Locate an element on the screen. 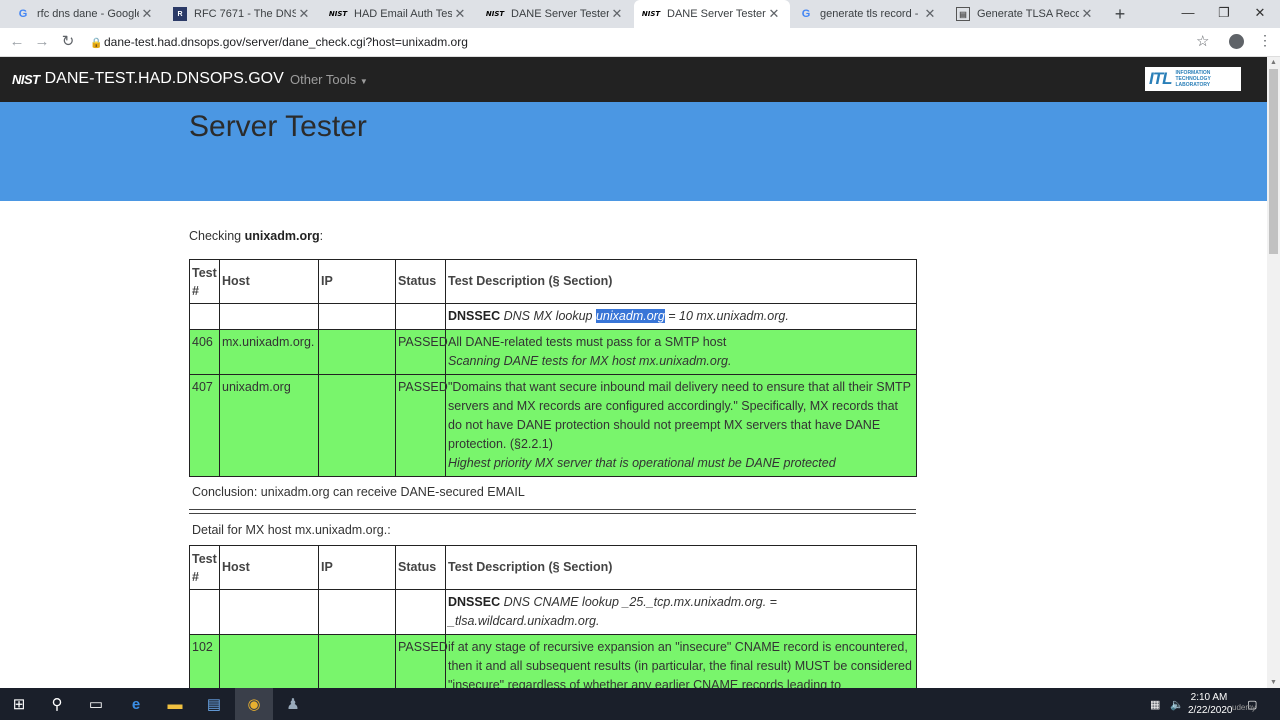 This screenshot has width=1280, height=720. page-icon: ▤ is located at coordinates (963, 14).